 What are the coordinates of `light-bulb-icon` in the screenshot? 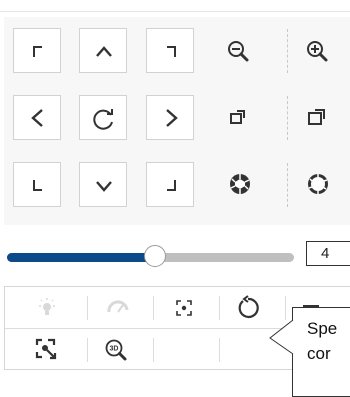 It's located at (47, 306).